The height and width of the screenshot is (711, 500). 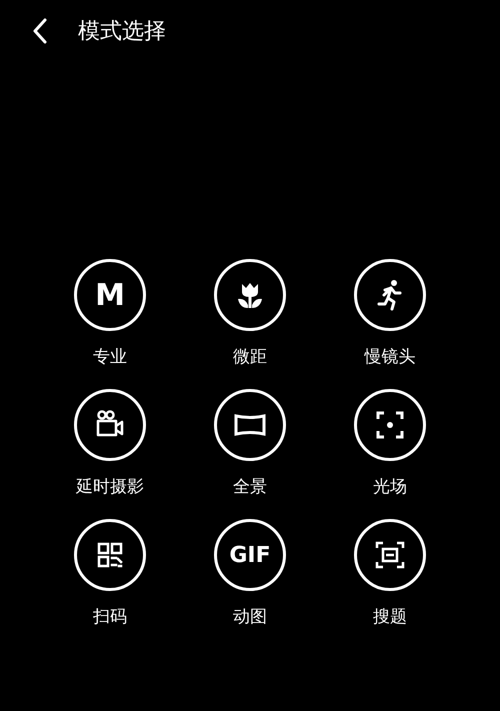 I want to click on mode-label: 延时摄影, so click(x=110, y=487).